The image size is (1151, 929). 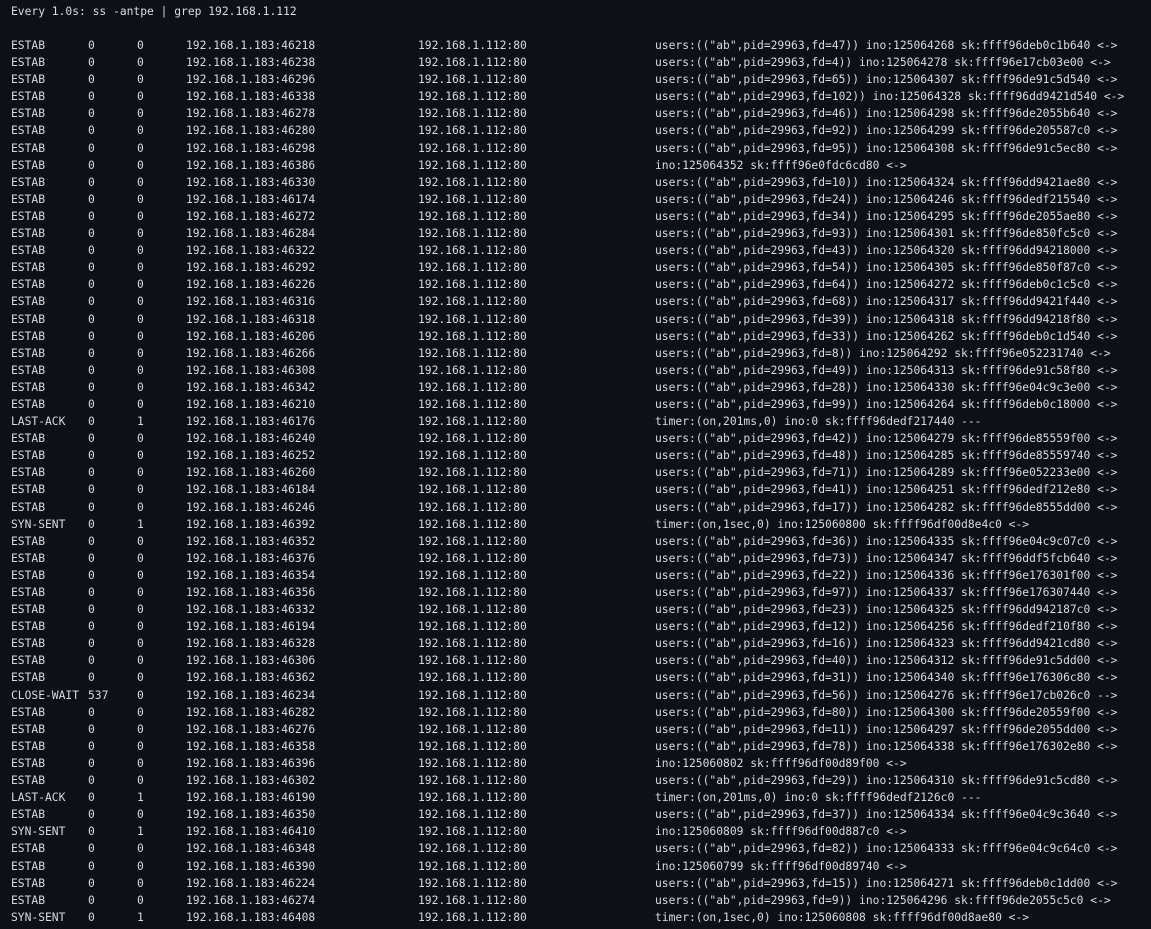 What do you see at coordinates (251, 678) in the screenshot?
I see `local-address: 192.168.1.183:46362` at bounding box center [251, 678].